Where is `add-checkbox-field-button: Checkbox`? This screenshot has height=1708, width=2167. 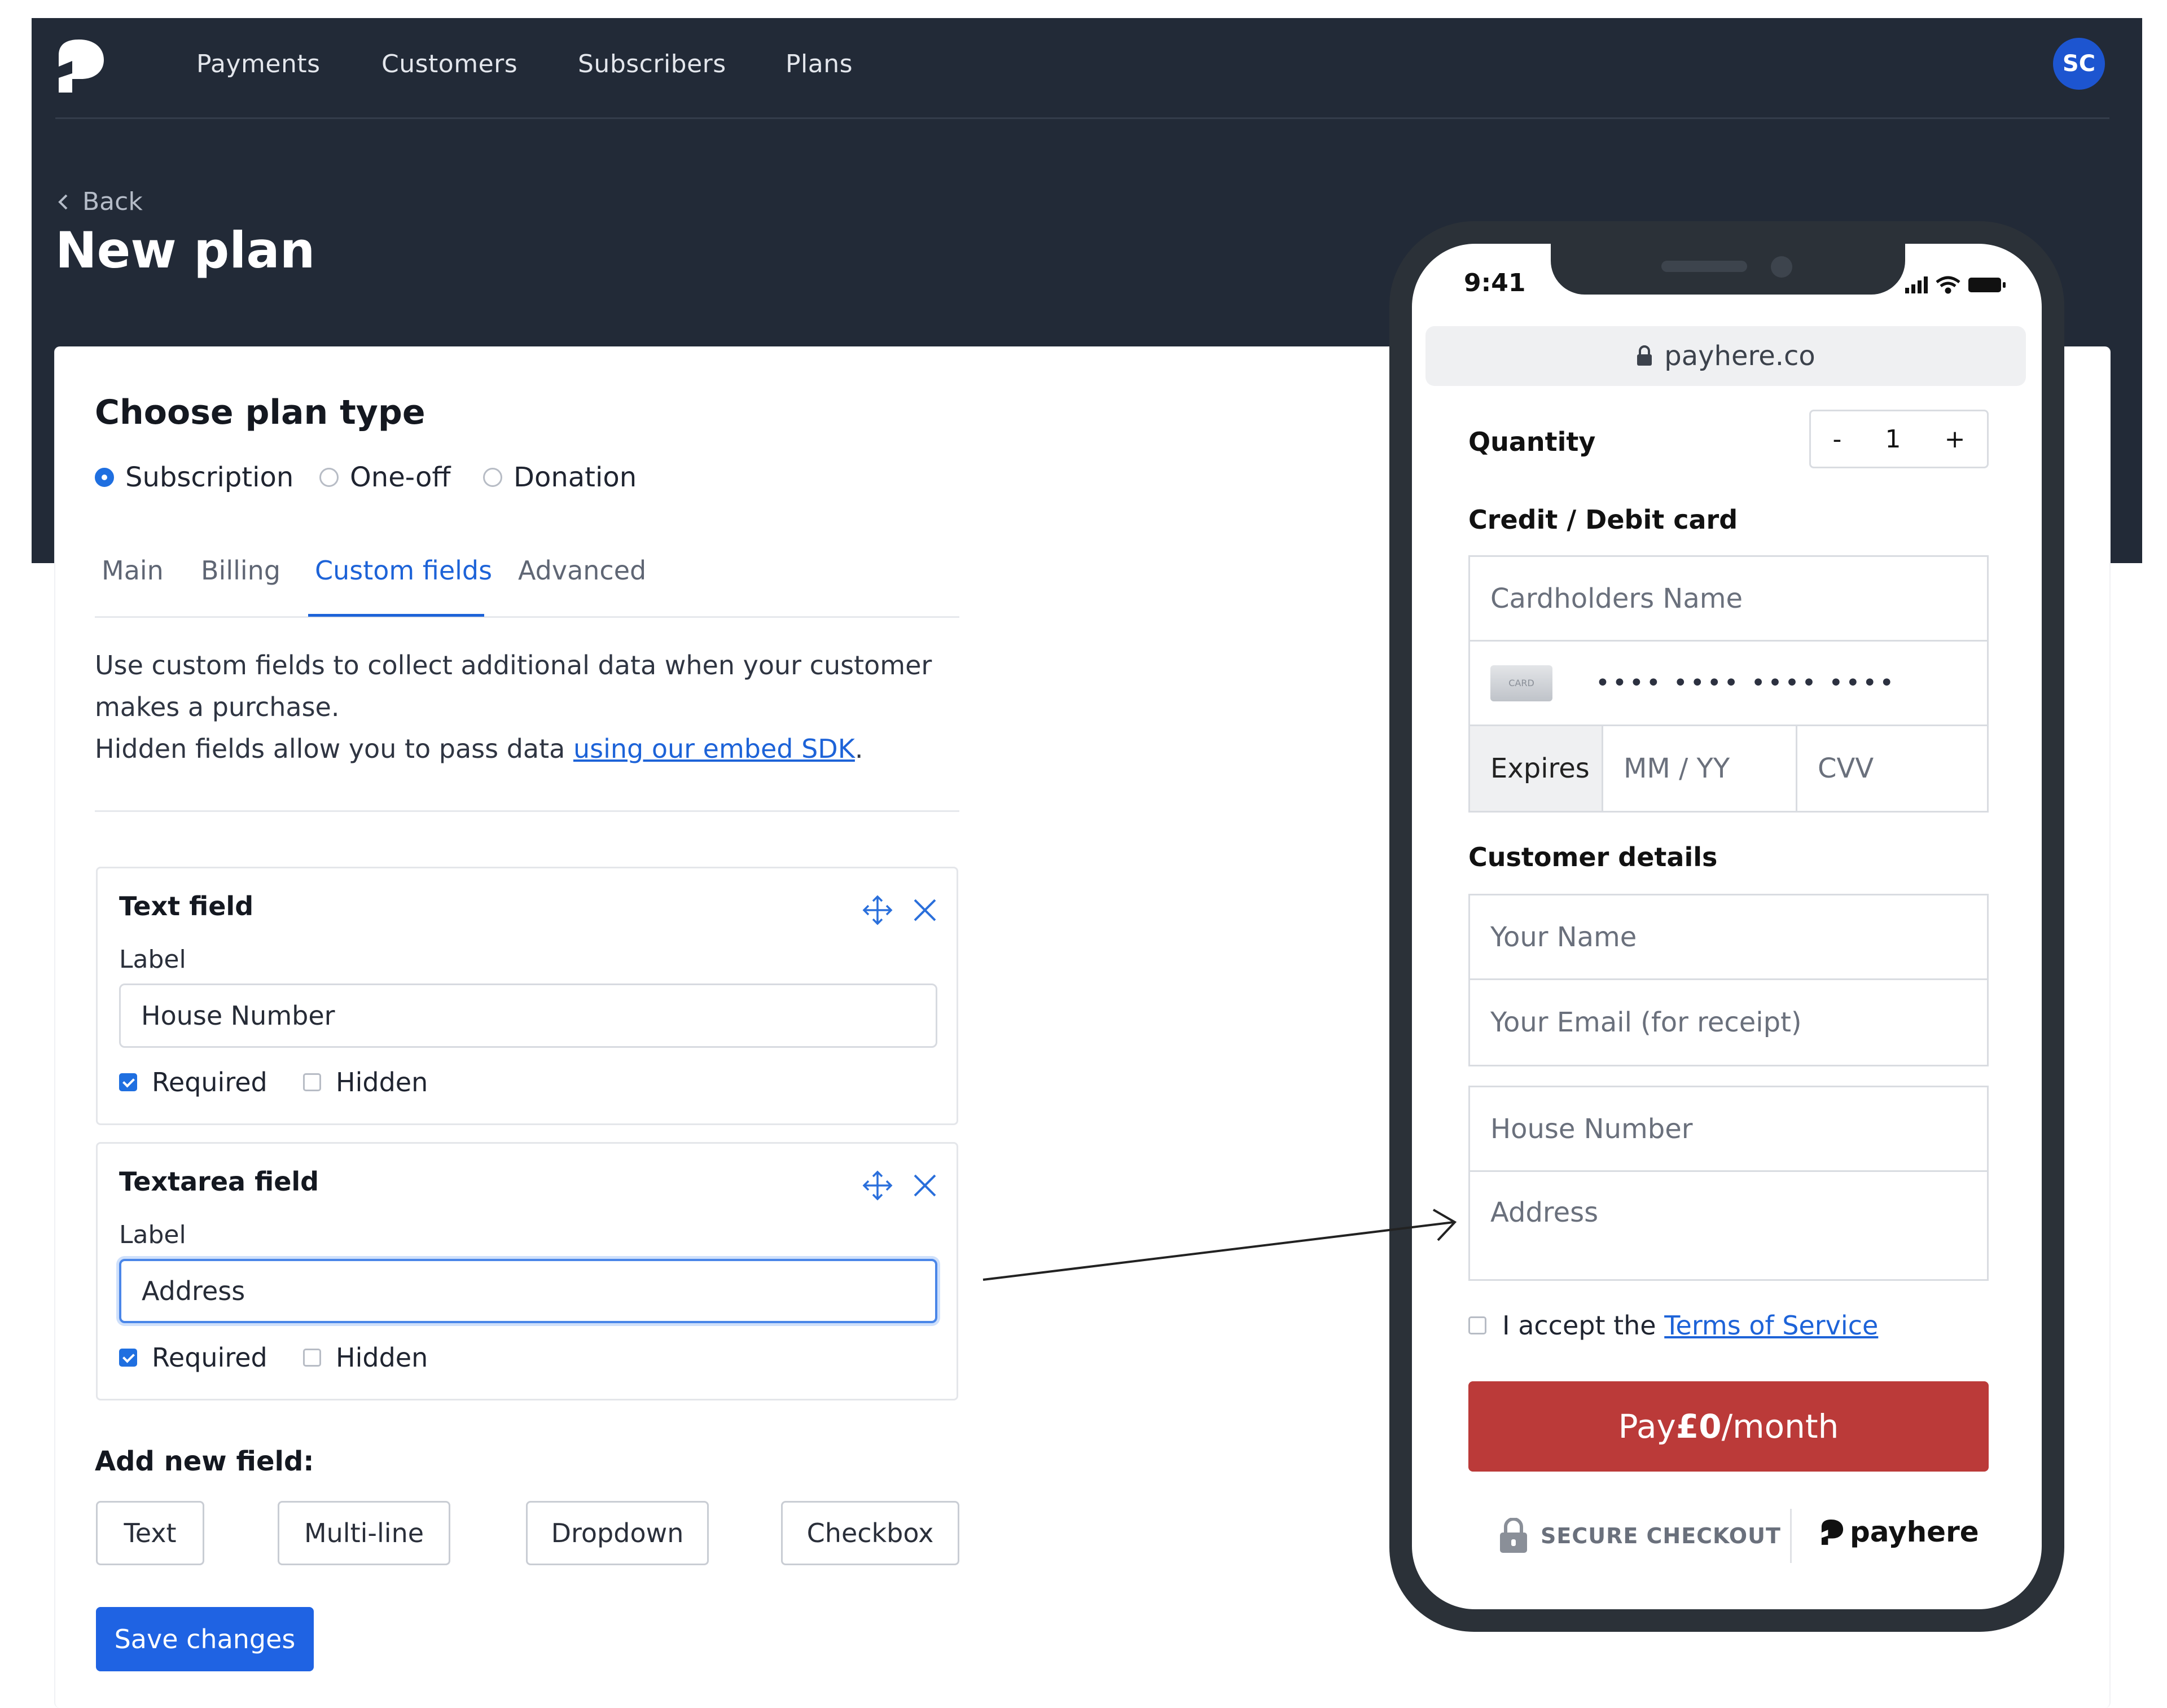
add-checkbox-field-button: Checkbox is located at coordinates (870, 1533).